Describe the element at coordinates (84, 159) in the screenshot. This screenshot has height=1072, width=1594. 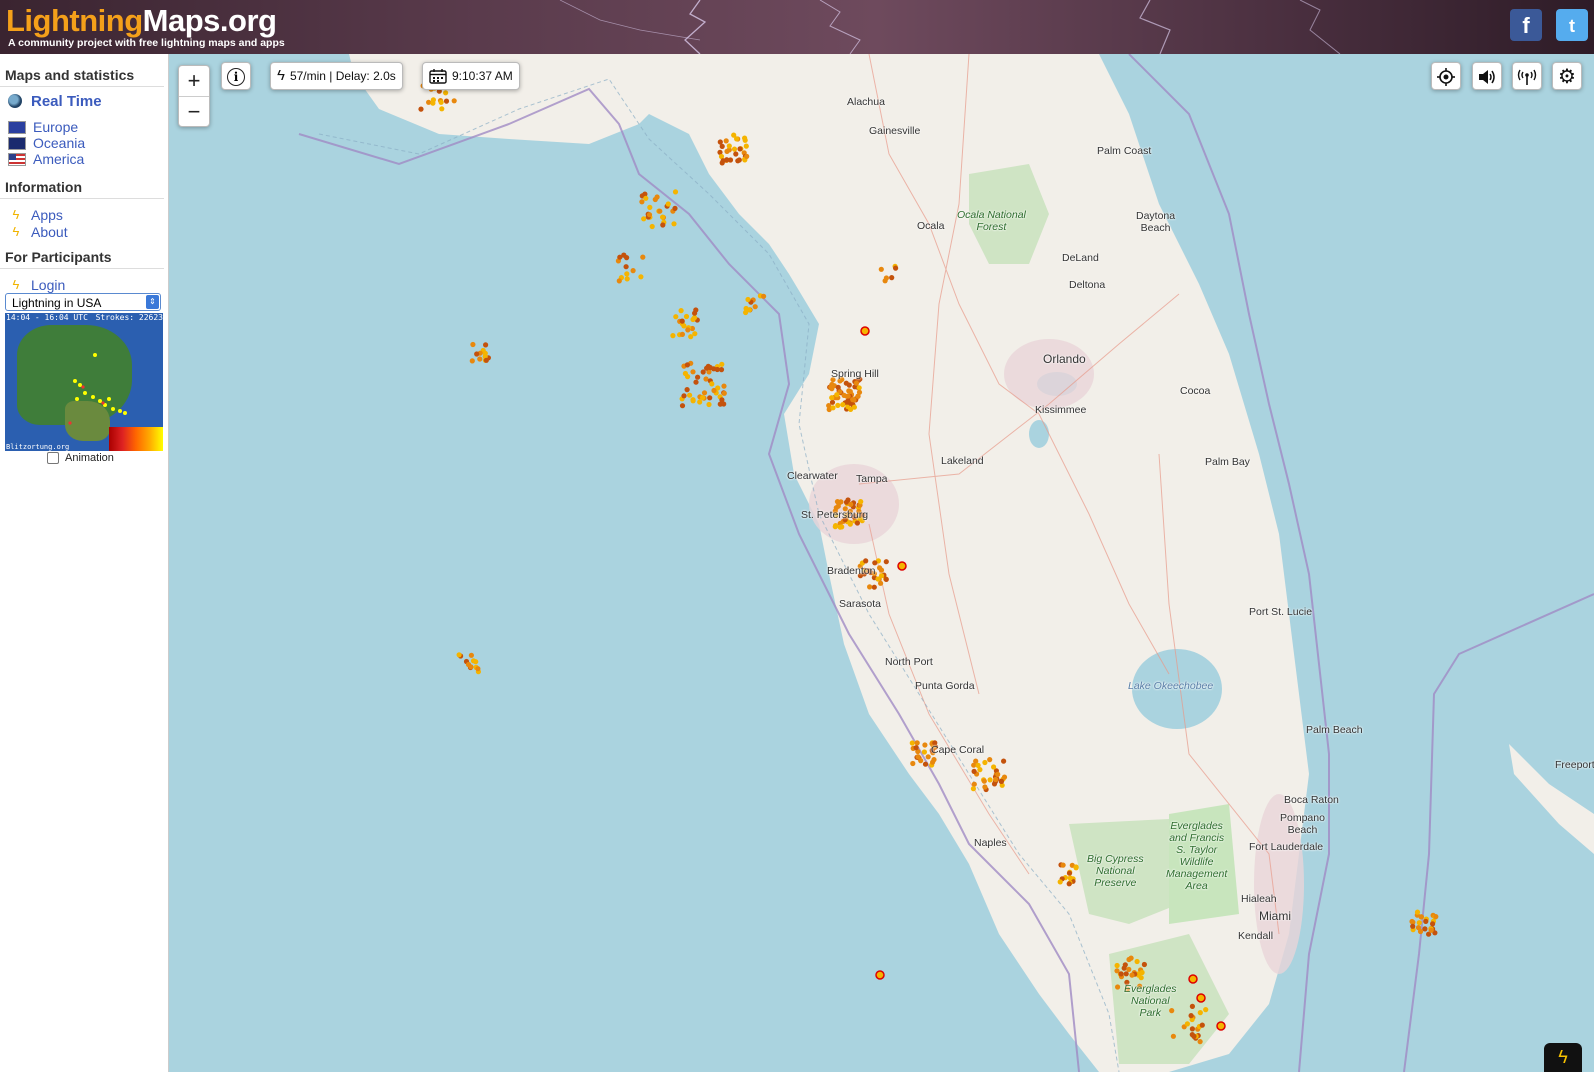
I see `sidebar-item-america: America` at that location.